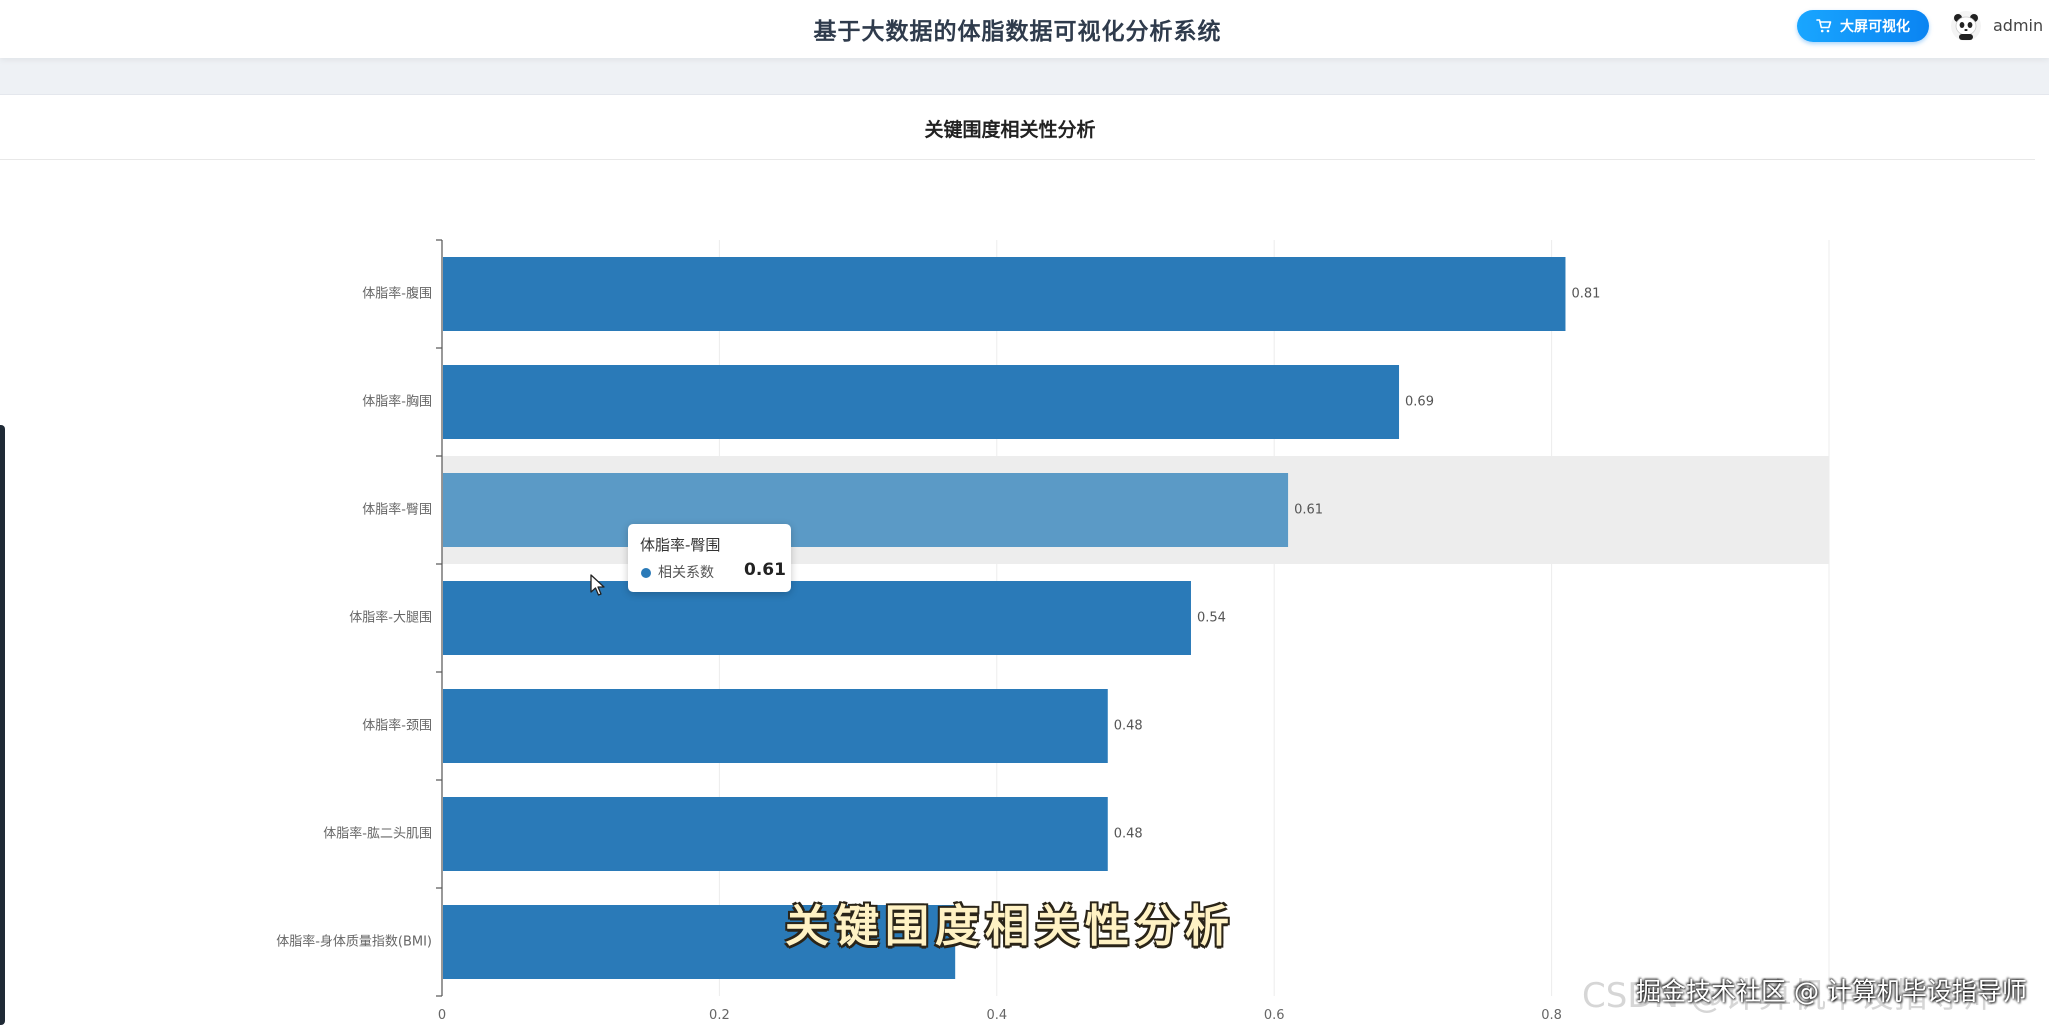  I want to click on top-bar: 基于大数据的体脂数据可视化分析系统 大屏可视化 admin, so click(1024, 29).